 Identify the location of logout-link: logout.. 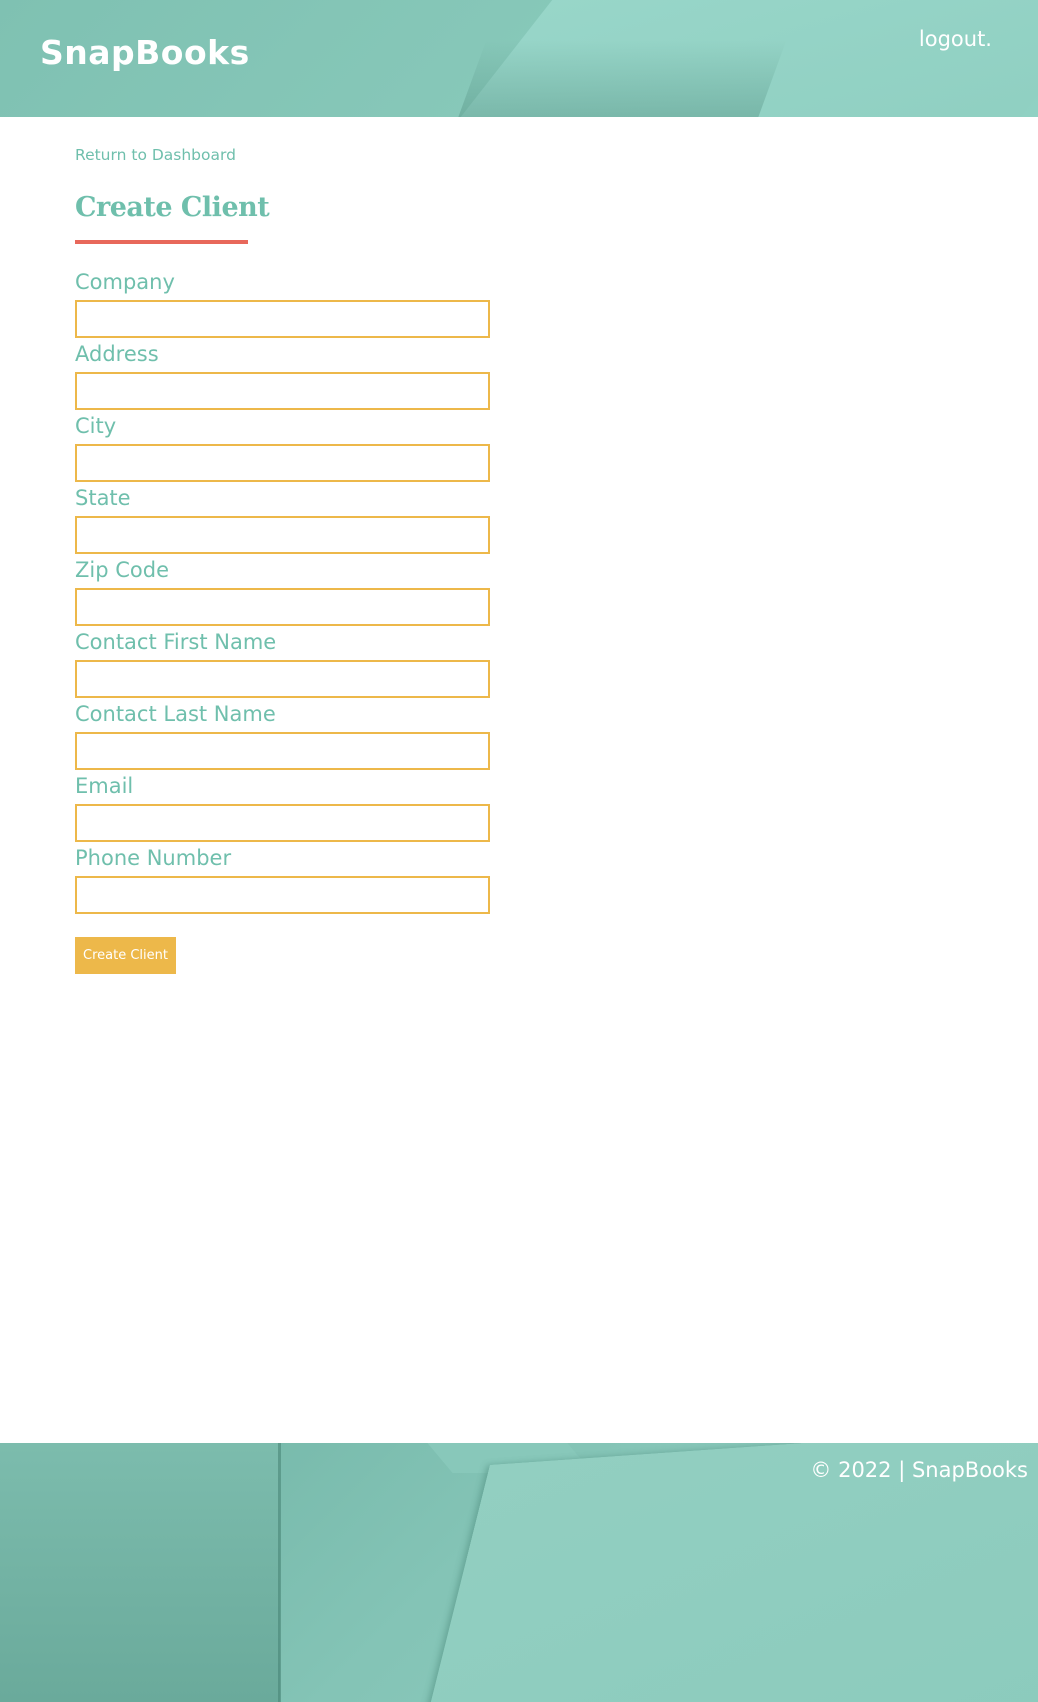
(955, 39).